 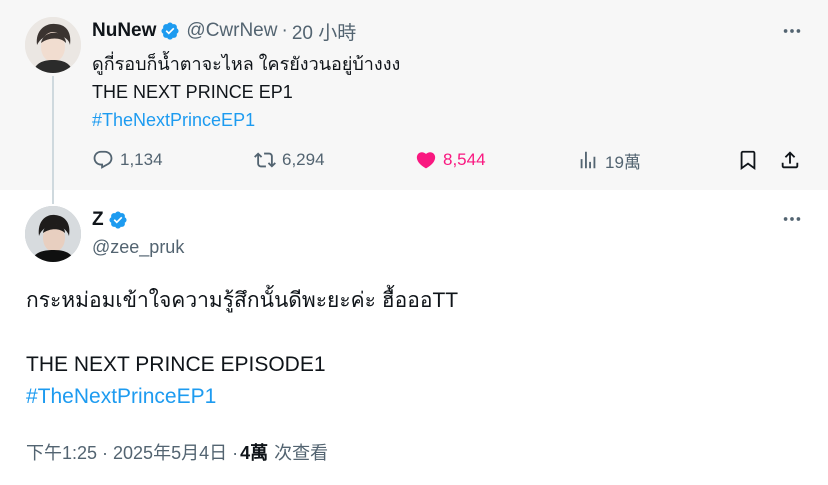 I want to click on reply-button: 1,134, so click(x=127, y=160).